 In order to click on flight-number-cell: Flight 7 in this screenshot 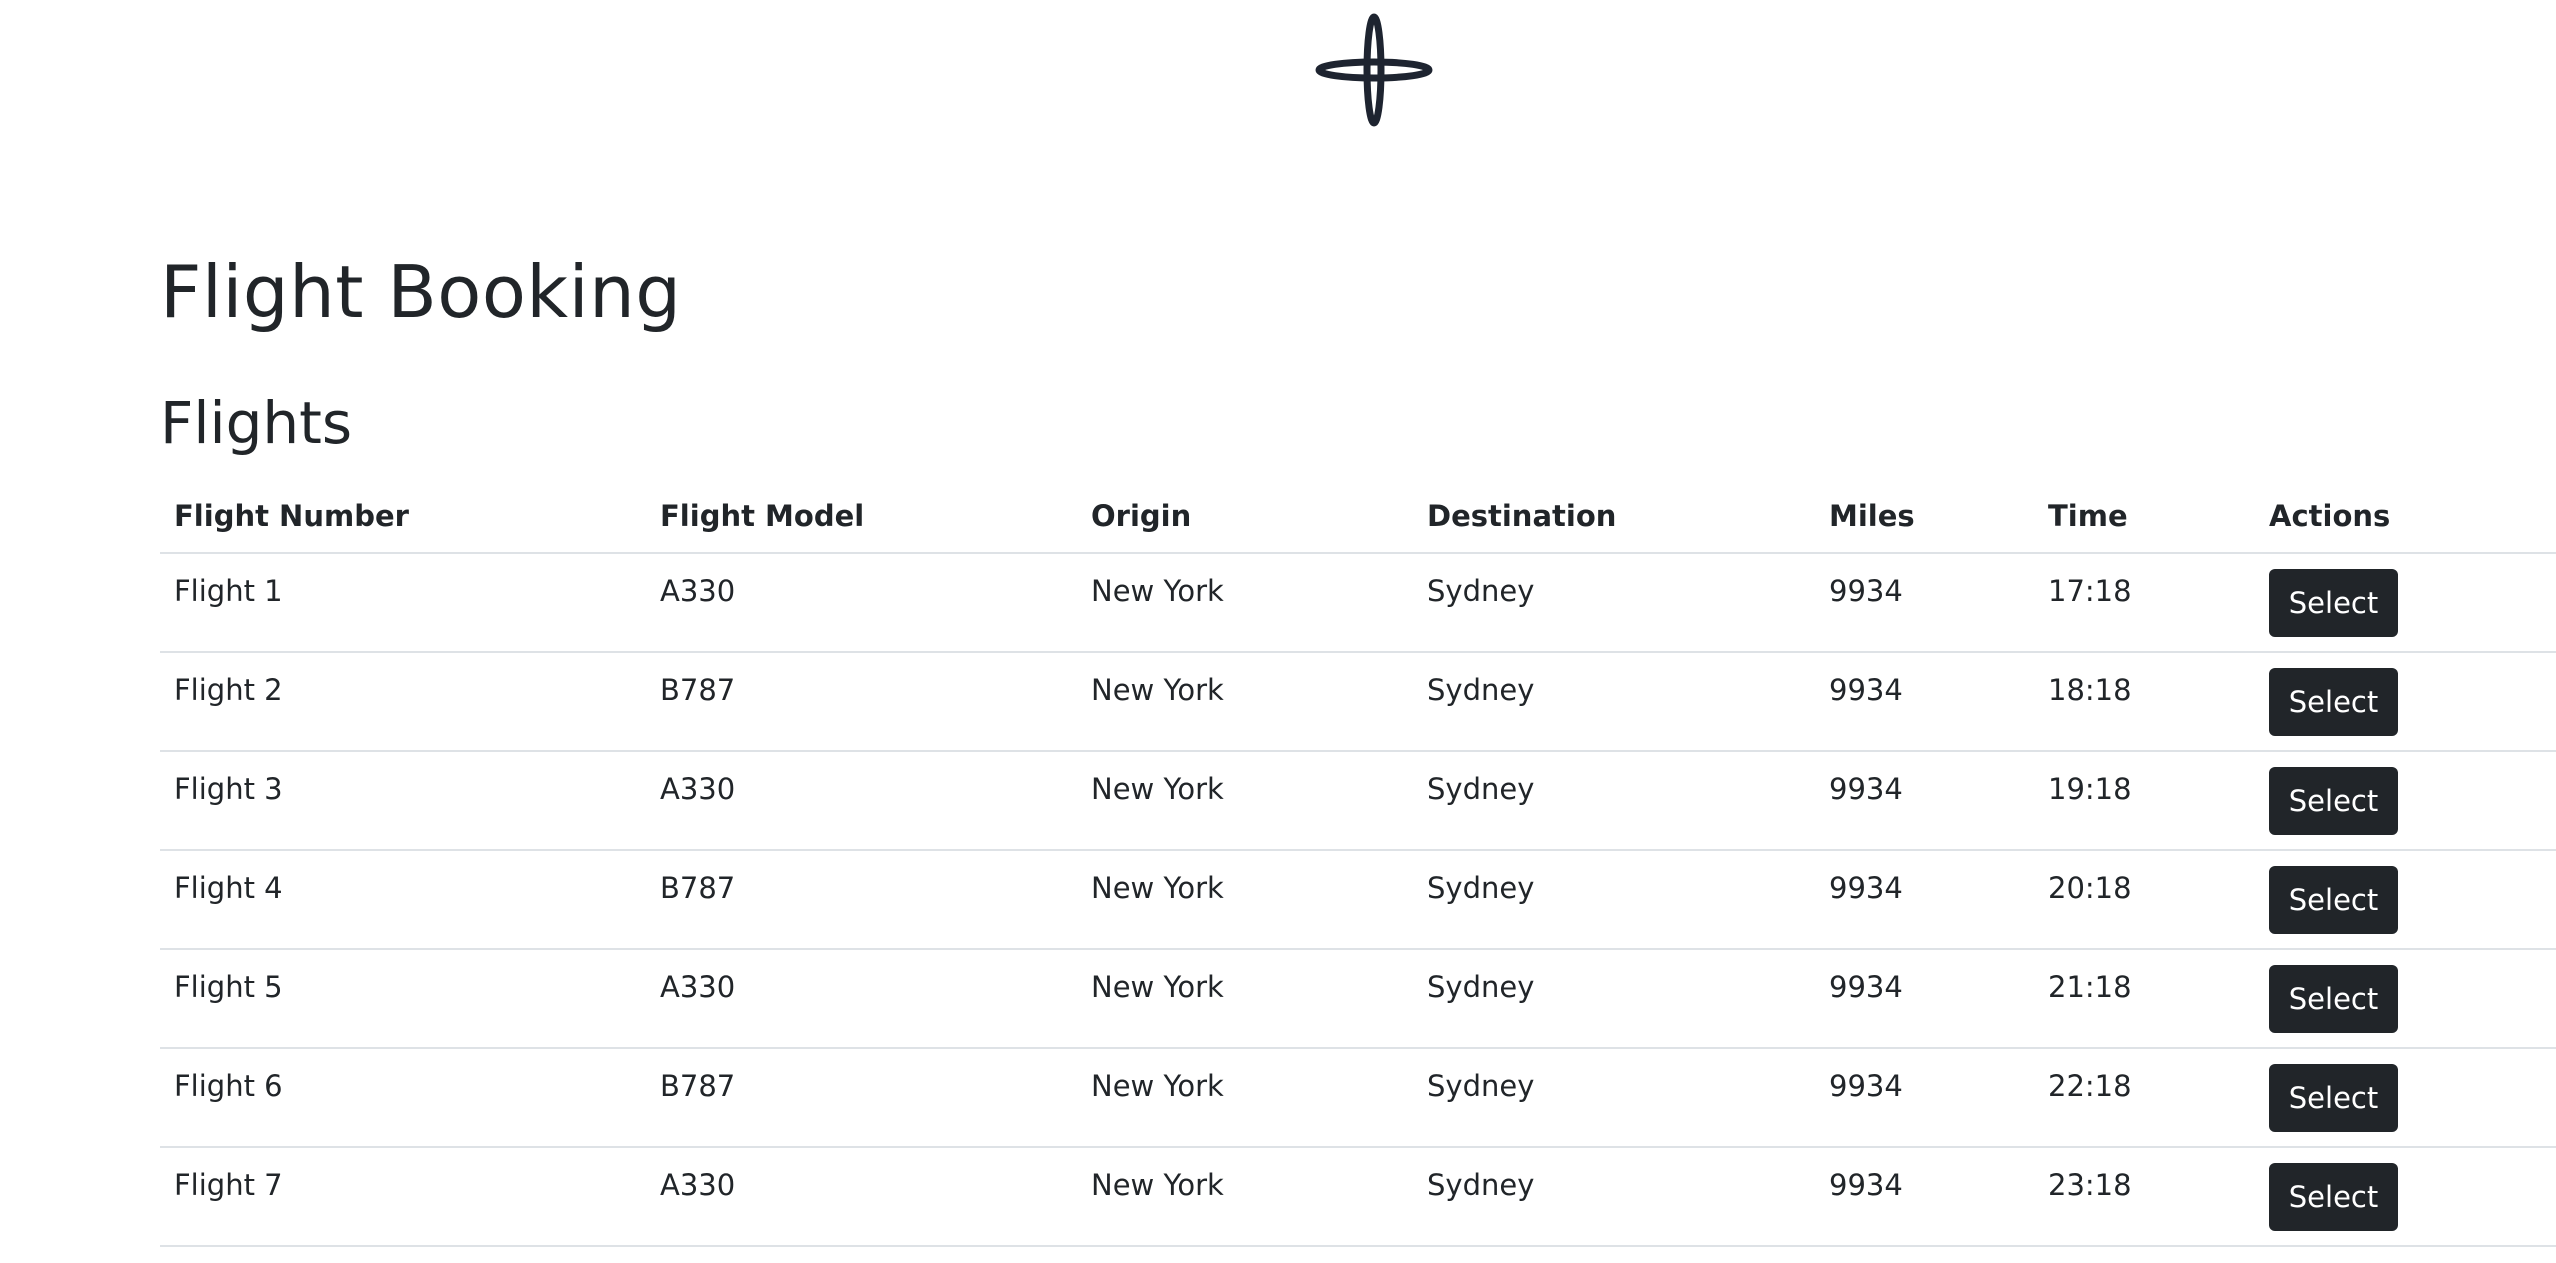, I will do `click(403, 1197)`.